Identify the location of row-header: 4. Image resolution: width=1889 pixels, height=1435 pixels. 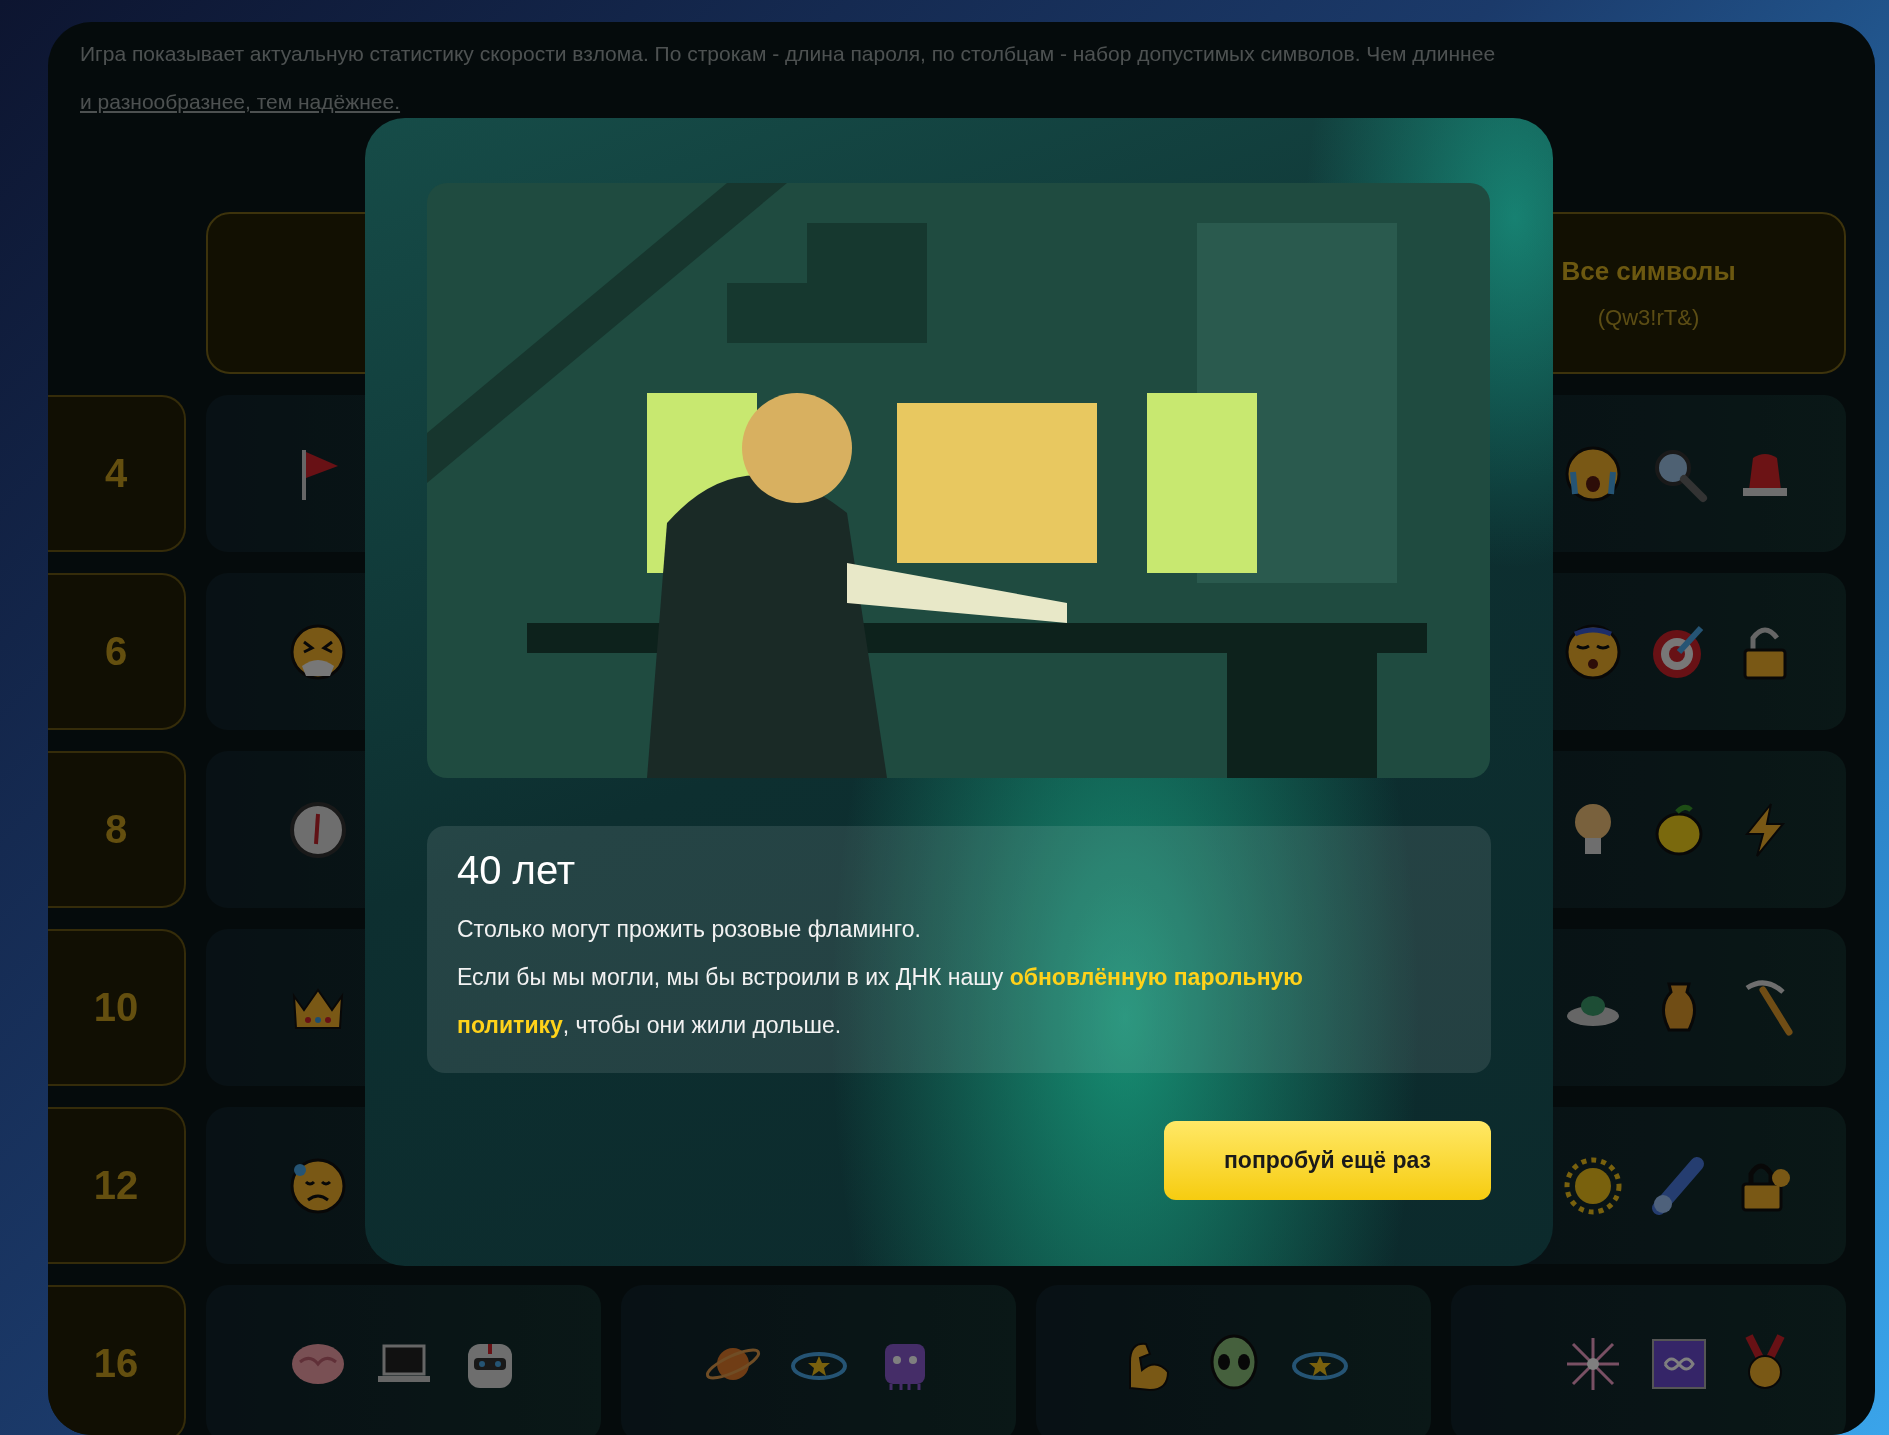
(117, 473).